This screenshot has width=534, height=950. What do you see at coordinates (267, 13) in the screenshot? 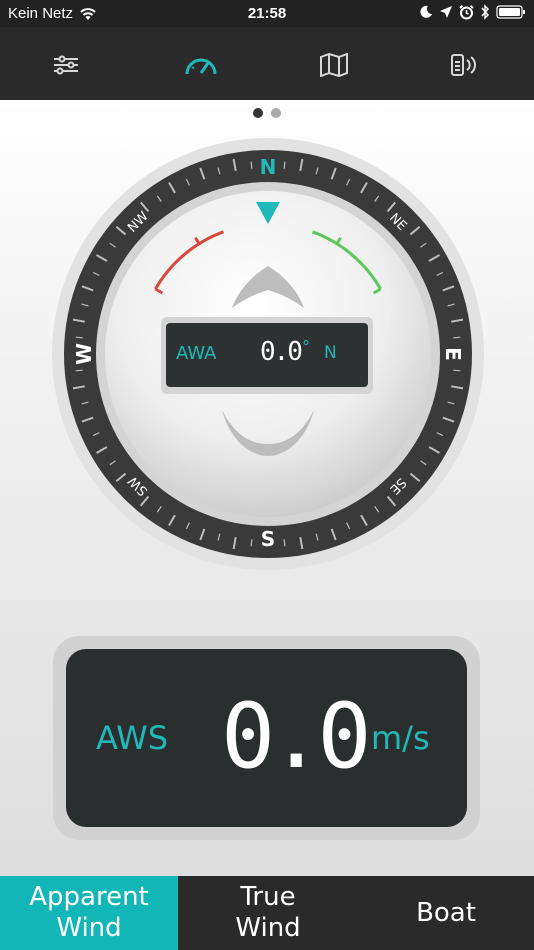
I see `status-bar: Kein Netz 21:58` at bounding box center [267, 13].